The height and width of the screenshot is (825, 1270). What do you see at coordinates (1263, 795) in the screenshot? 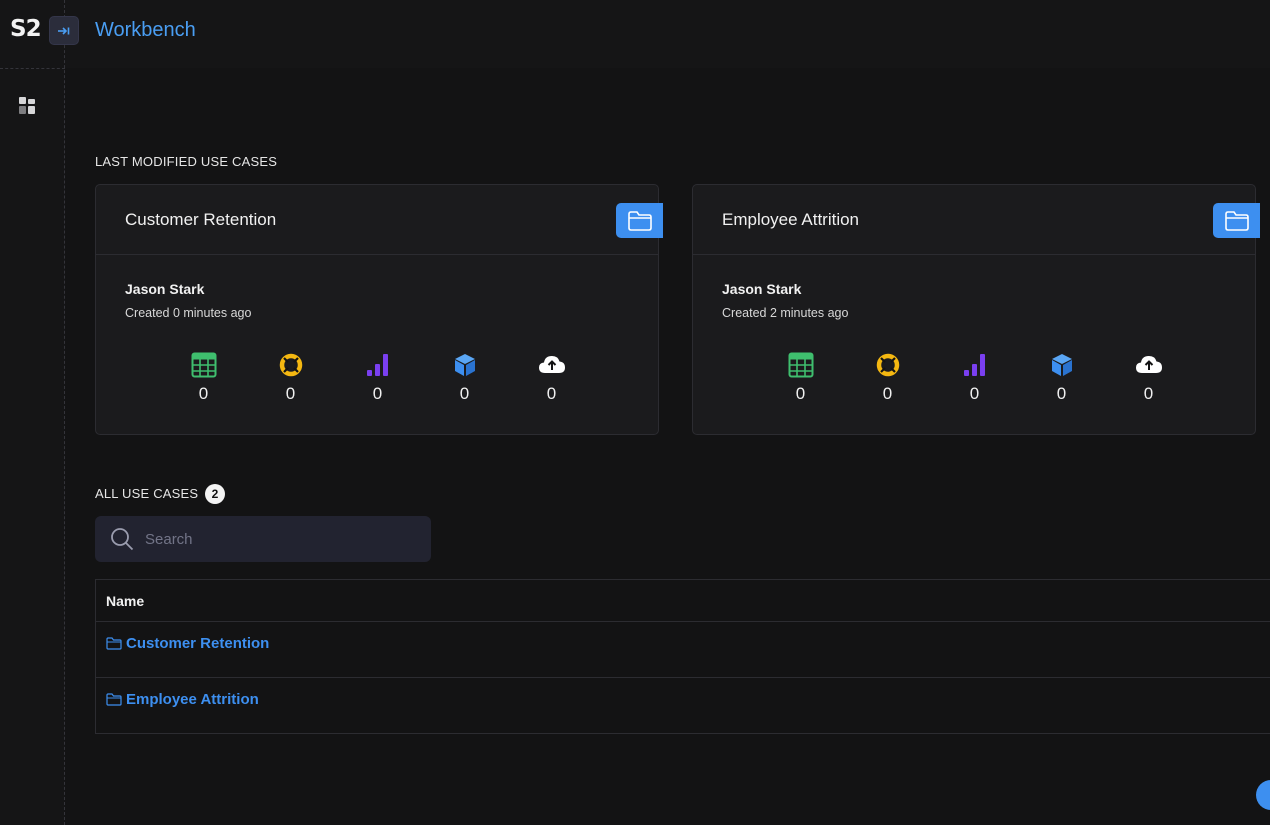
I see `floating-action-button` at bounding box center [1263, 795].